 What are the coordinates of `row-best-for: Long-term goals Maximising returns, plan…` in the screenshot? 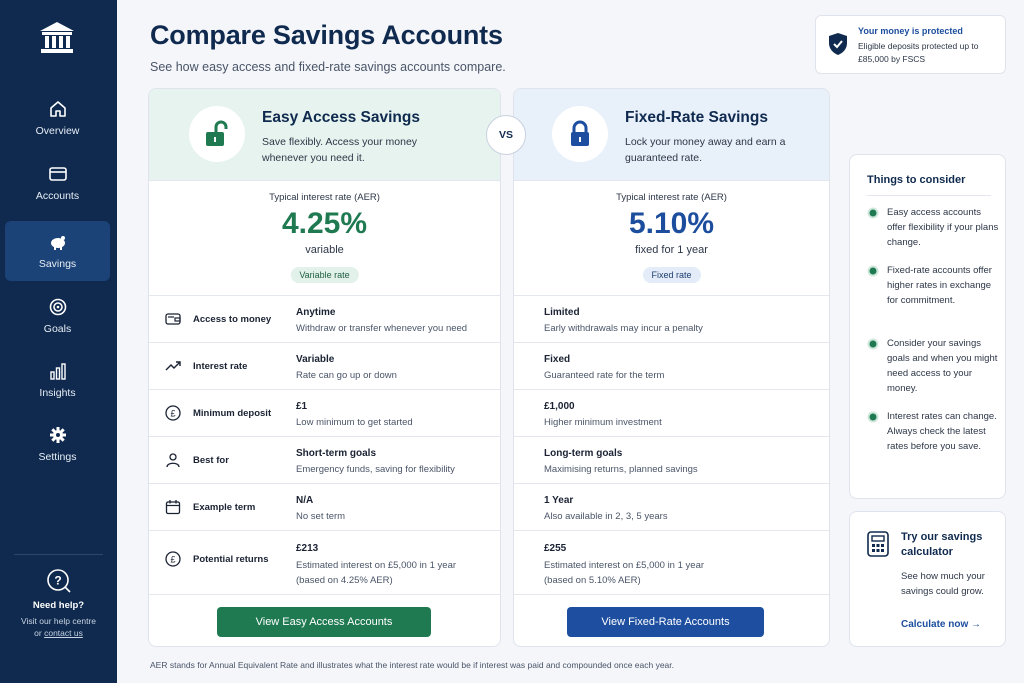 It's located at (671, 460).